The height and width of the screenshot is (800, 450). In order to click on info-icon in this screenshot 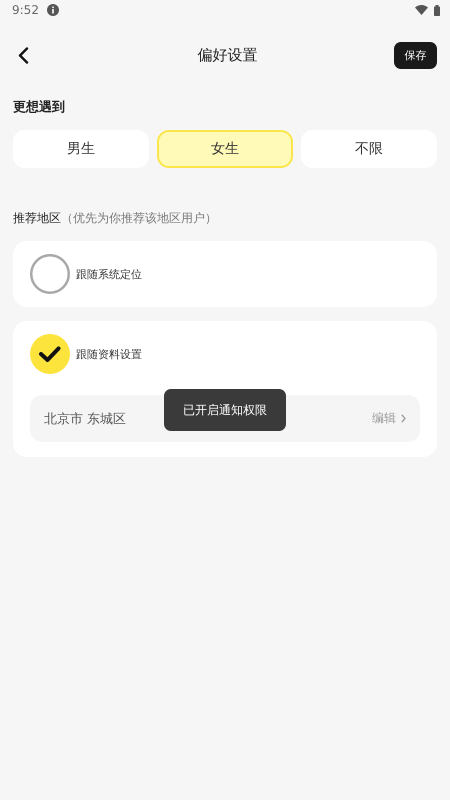, I will do `click(52, 10)`.